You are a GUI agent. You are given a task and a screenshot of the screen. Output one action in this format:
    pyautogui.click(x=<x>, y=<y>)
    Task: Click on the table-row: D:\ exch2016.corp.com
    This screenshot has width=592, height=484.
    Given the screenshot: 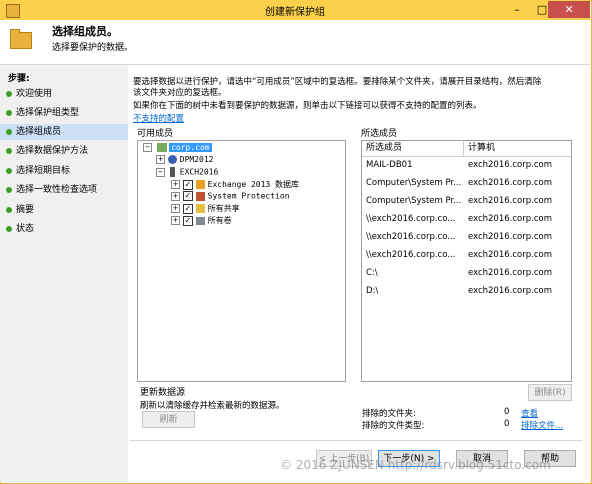 What is the action you would take?
    pyautogui.click(x=465, y=291)
    